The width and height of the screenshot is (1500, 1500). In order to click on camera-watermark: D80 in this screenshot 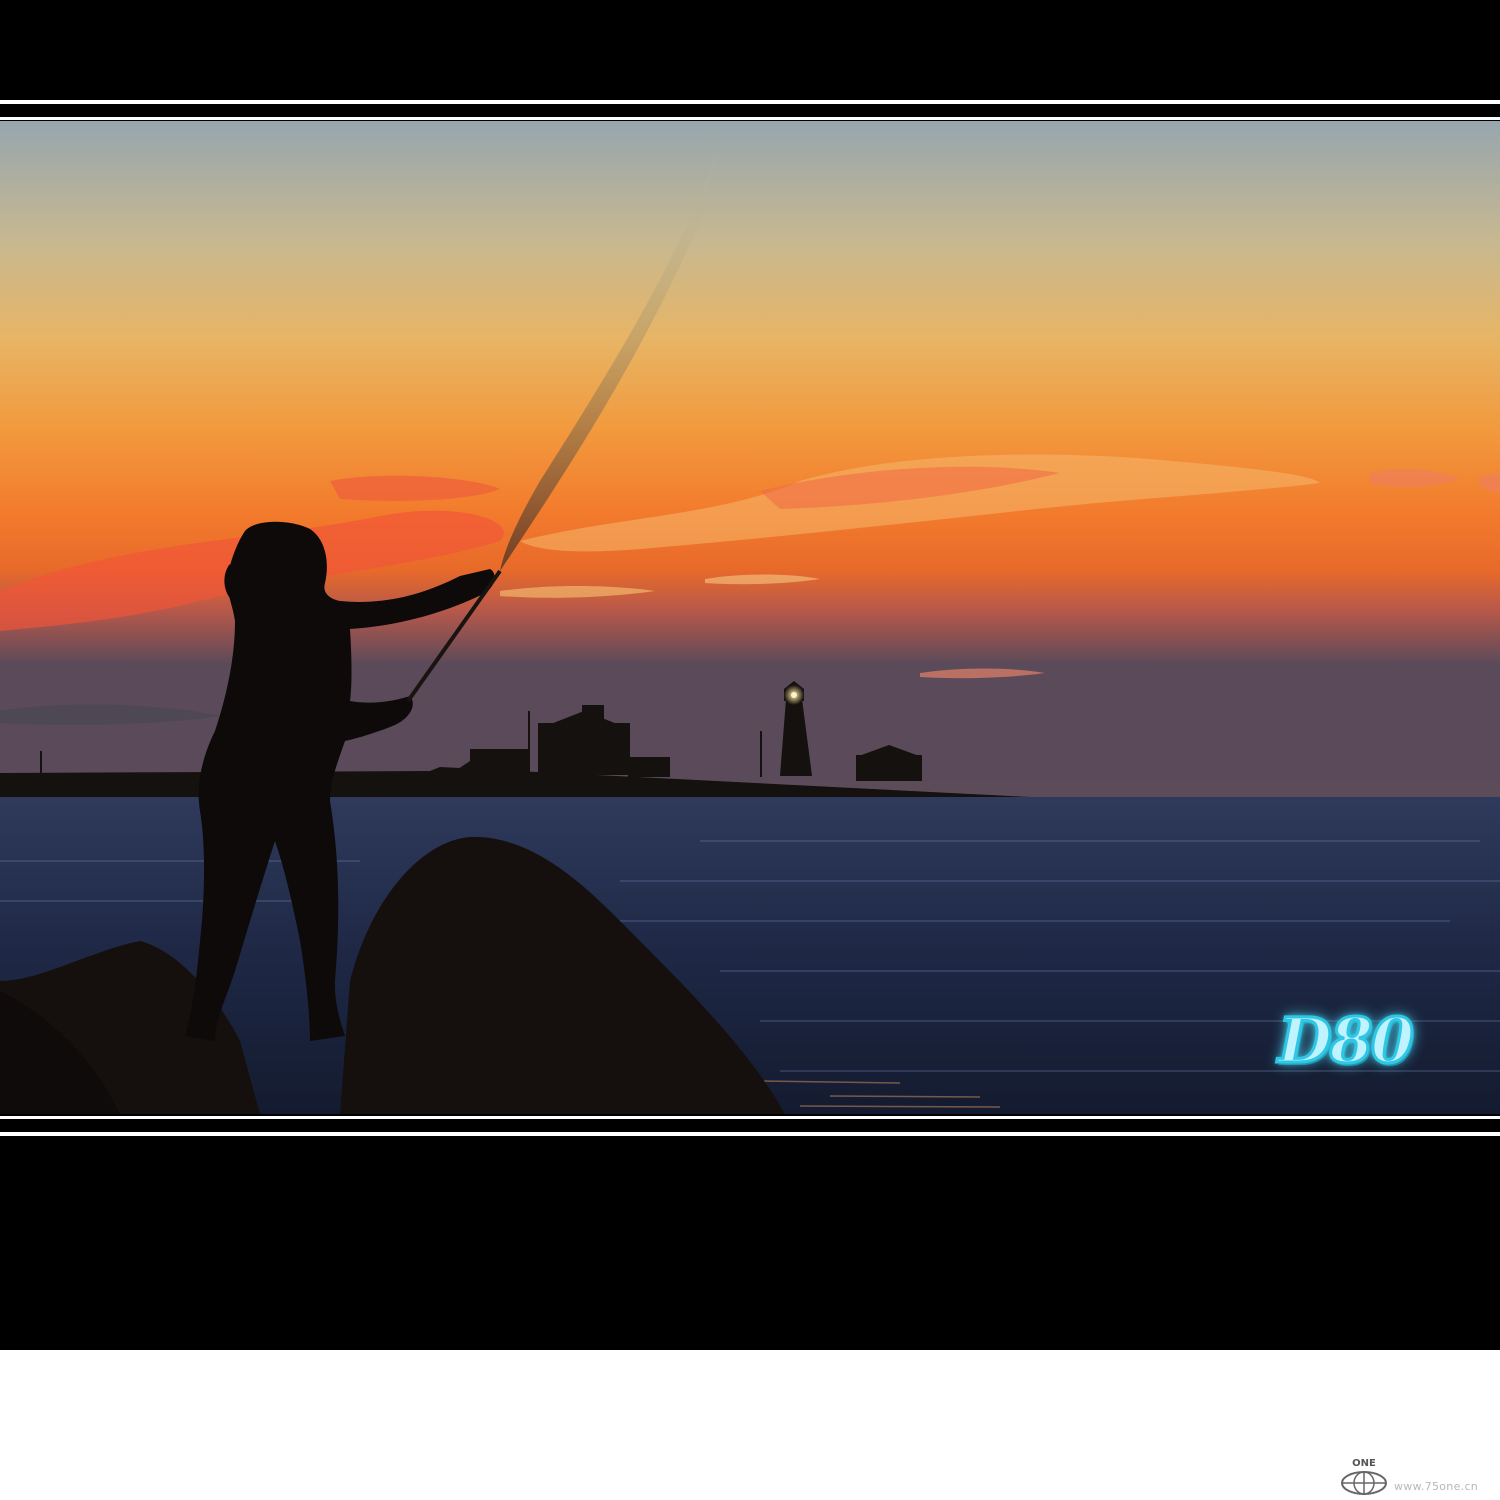, I will do `click(1345, 1041)`.